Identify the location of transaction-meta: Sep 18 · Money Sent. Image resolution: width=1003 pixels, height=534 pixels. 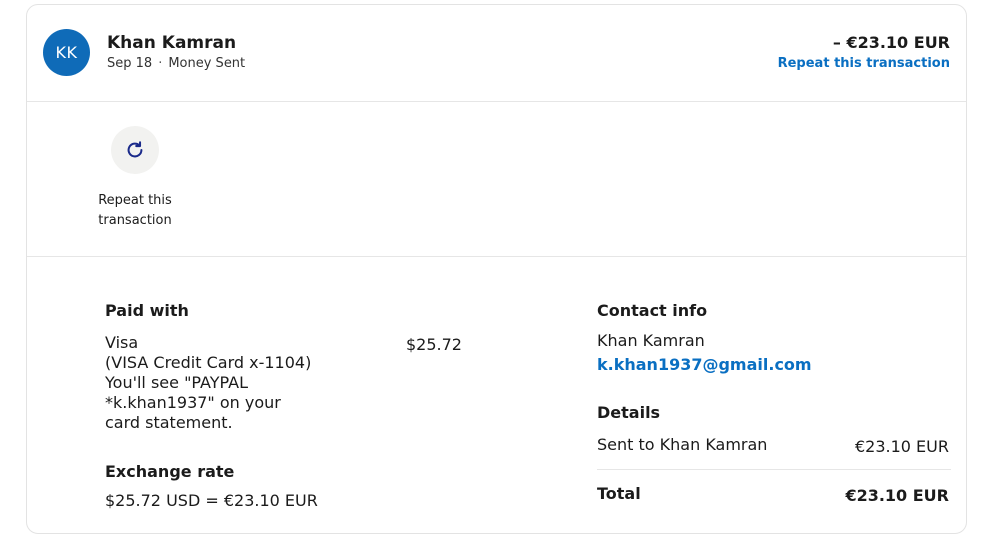
(176, 63).